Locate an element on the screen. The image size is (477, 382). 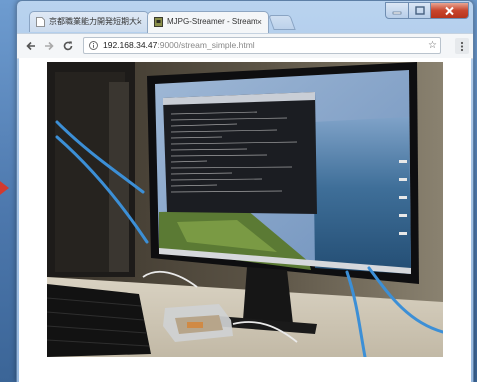
tab-label: 京都職業能力開発短期大学校 is located at coordinates (94, 21).